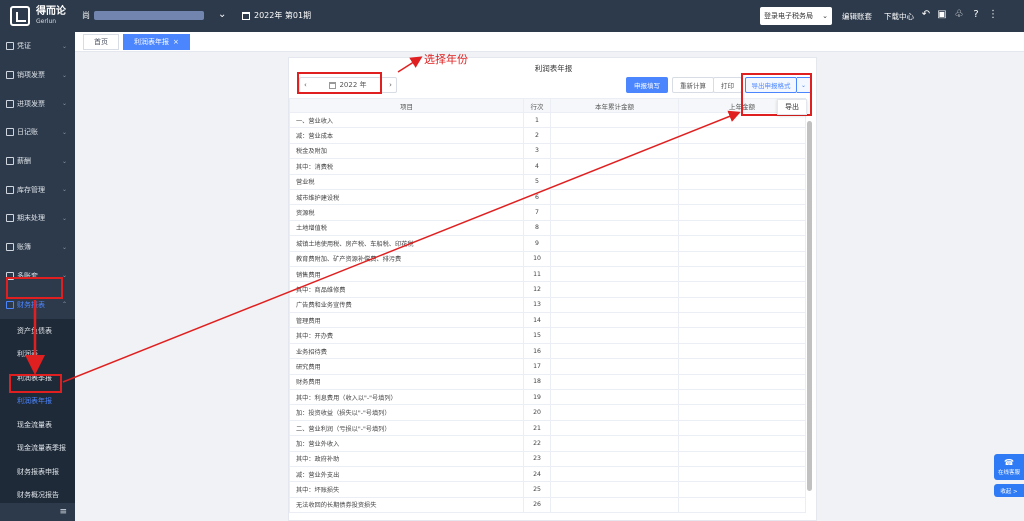 Image resolution: width=1024 pixels, height=521 pixels. Describe the element at coordinates (547, 197) in the screenshot. I see `table-row: 城市维护建设税 6` at that location.